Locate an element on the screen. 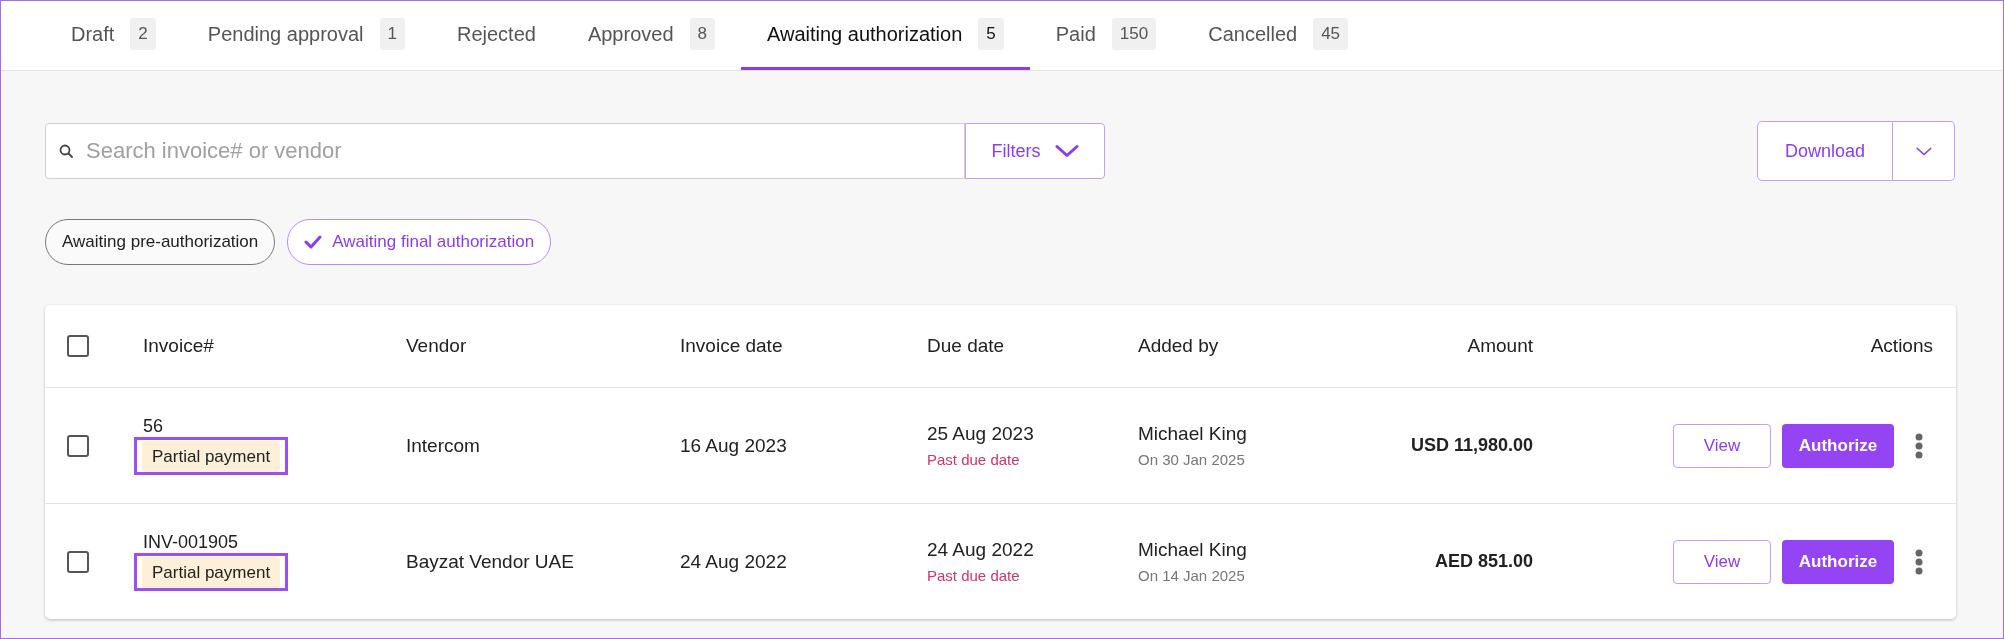 This screenshot has height=639, width=2004. column-header: Invoice# is located at coordinates (179, 346).